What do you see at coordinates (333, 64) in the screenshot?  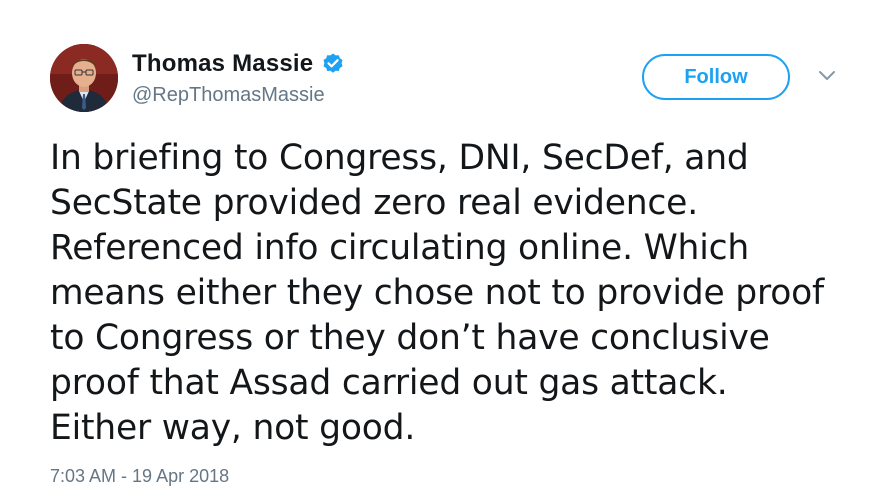 I see `verified-badge-icon` at bounding box center [333, 64].